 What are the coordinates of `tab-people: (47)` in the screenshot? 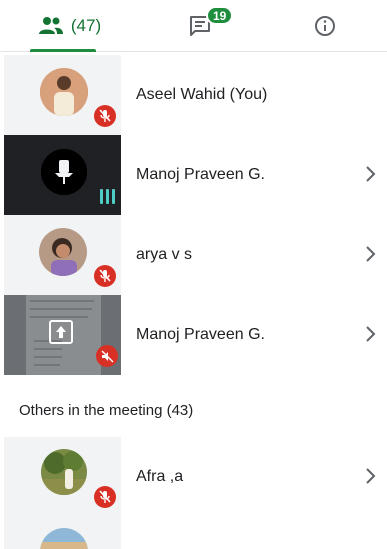 It's located at (70, 26).